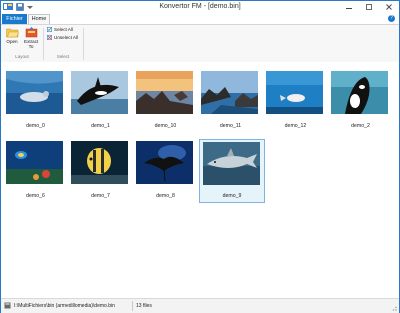 The image size is (400, 313). Describe the element at coordinates (295, 126) in the screenshot. I see `file-name: demo_12` at that location.